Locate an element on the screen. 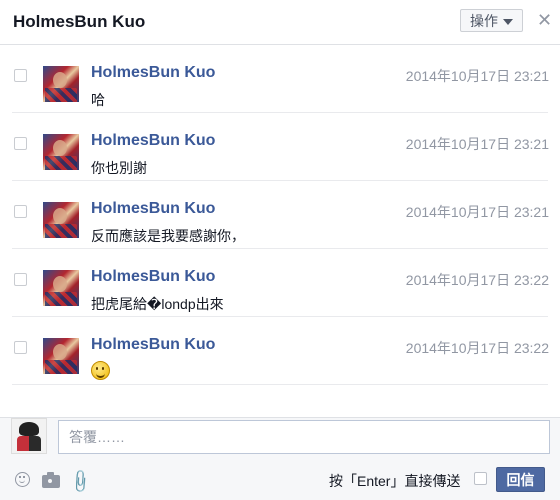  conversation-header: HolmesBun Kuo 操作 ✕ is located at coordinates (280, 22).